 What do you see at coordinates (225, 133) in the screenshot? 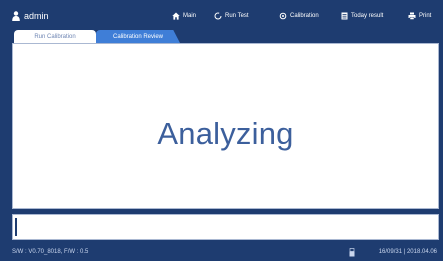
I see `analyzing-status-text: Analyzing` at bounding box center [225, 133].